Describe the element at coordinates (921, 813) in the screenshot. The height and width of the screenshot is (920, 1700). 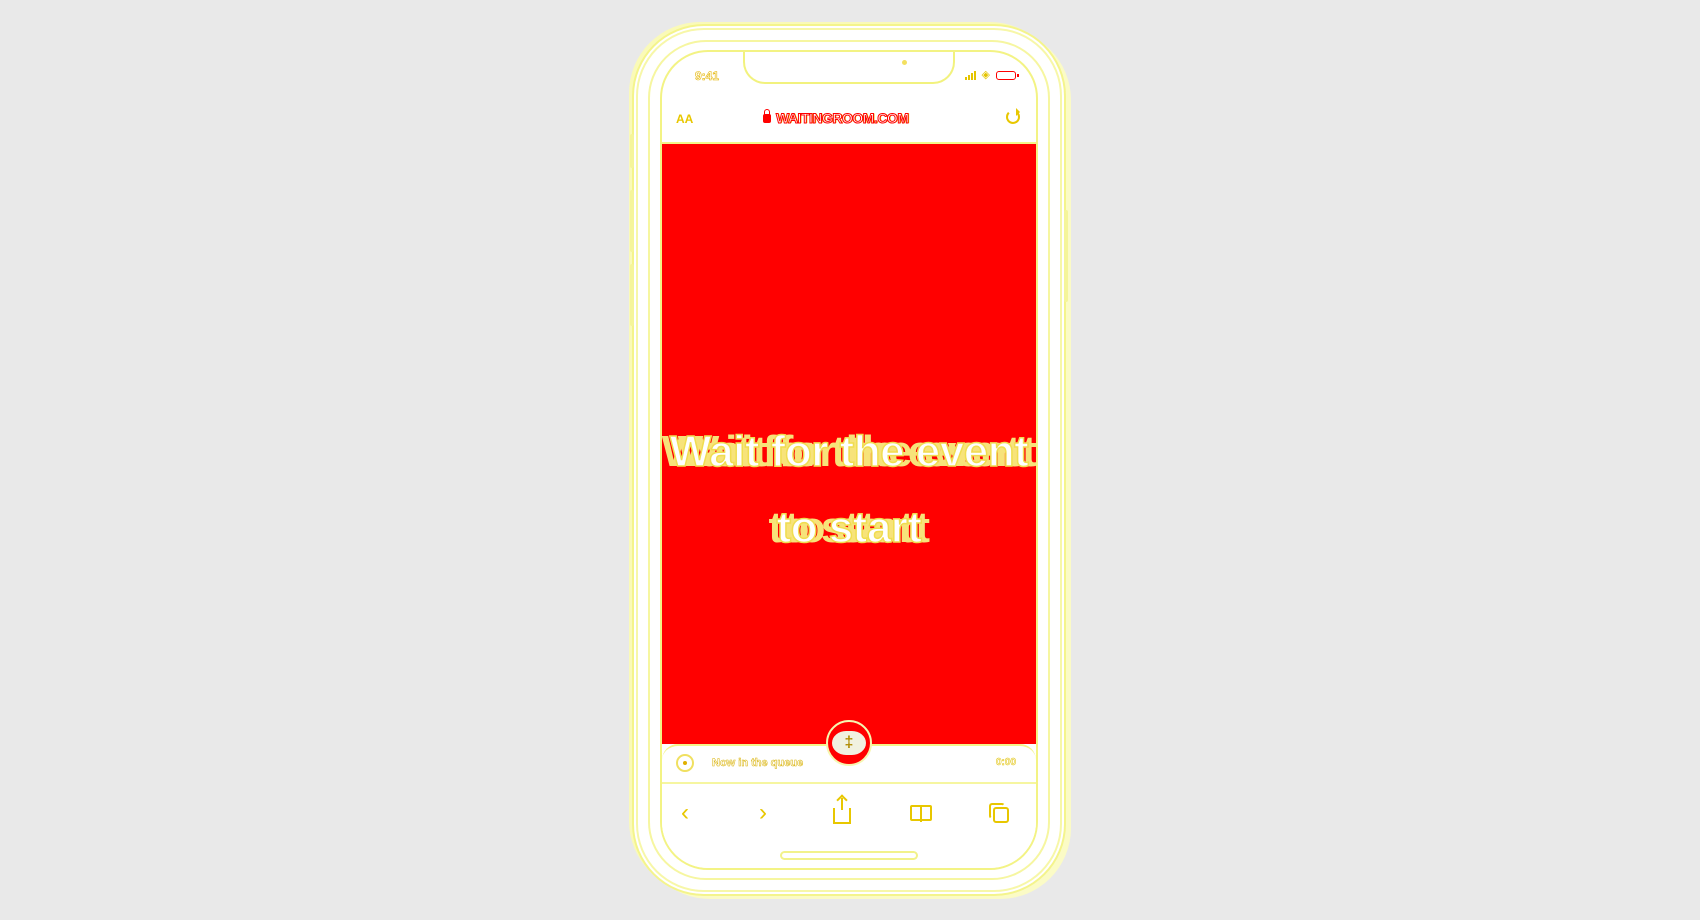
I see `book-icon` at that location.